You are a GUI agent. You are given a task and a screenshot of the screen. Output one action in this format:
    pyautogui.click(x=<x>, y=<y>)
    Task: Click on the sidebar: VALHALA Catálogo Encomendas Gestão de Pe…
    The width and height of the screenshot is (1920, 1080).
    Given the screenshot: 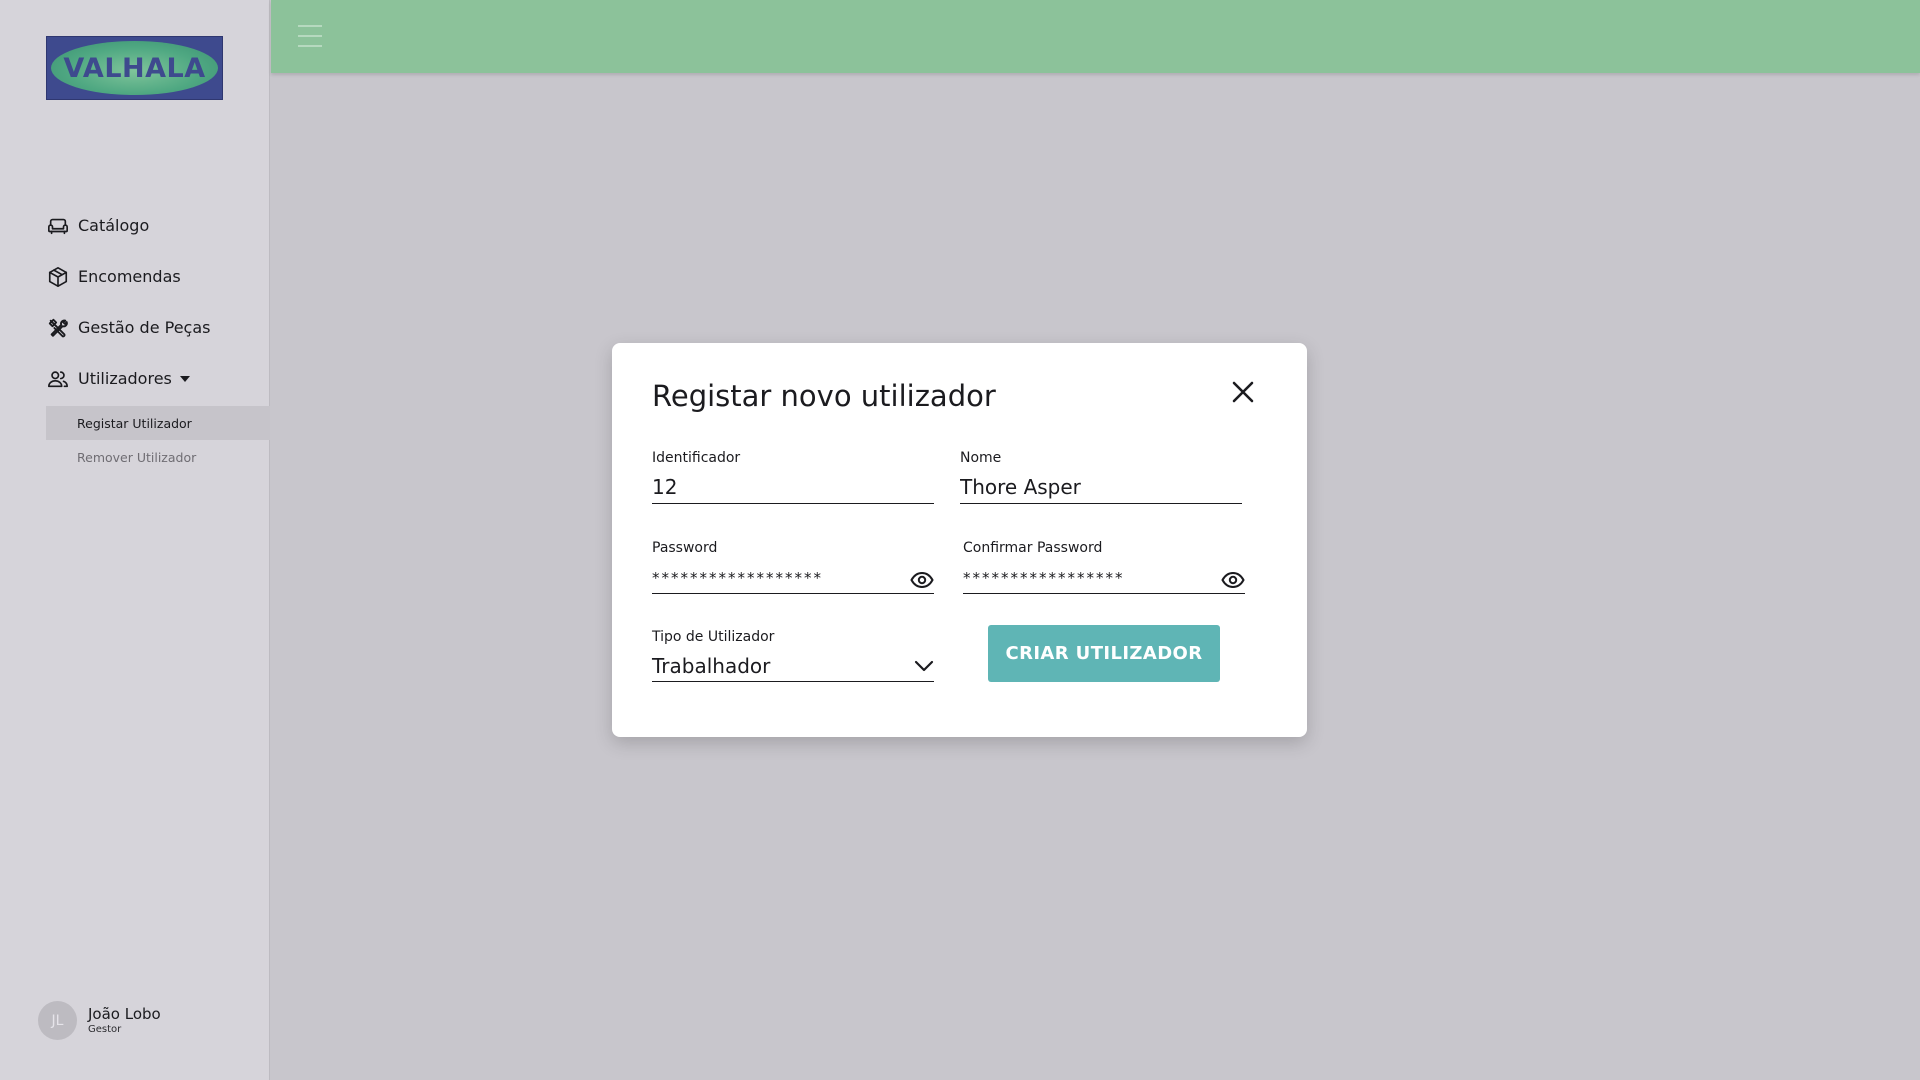 What is the action you would take?
    pyautogui.click(x=135, y=540)
    